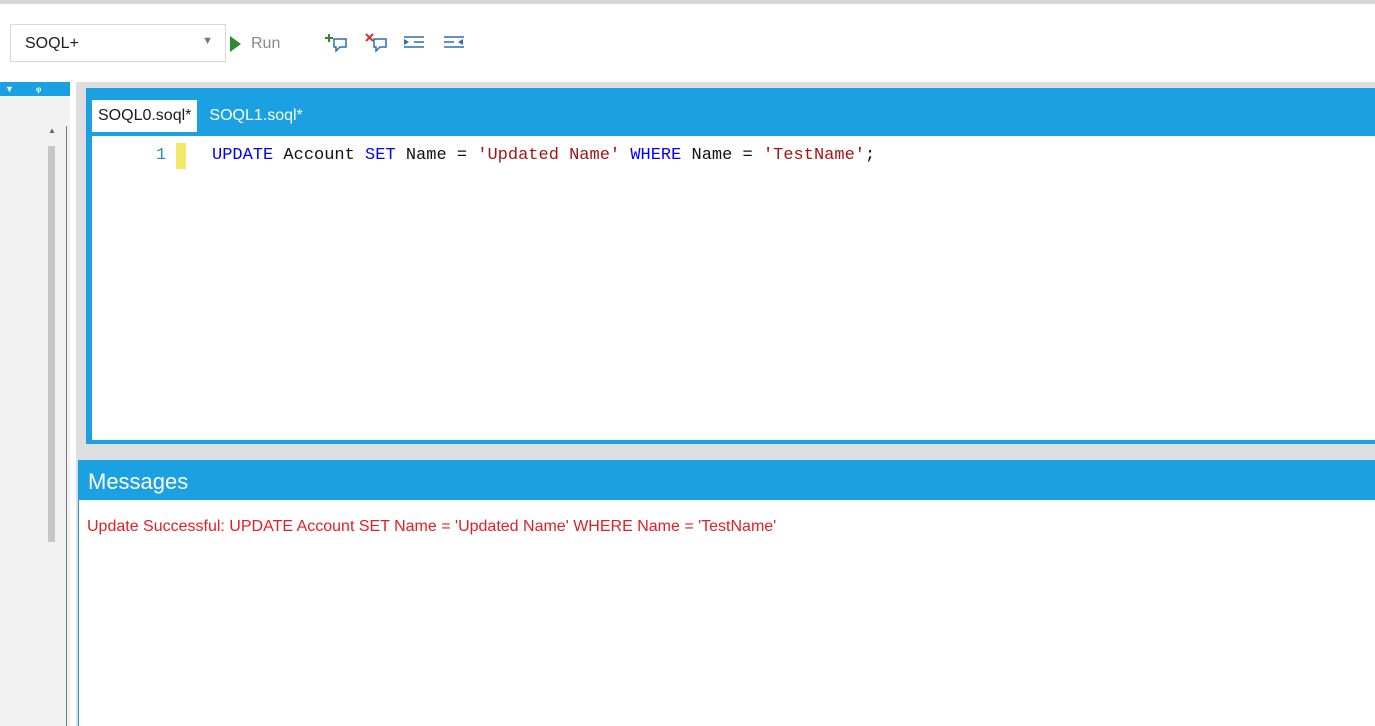 The height and width of the screenshot is (726, 1375). Describe the element at coordinates (455, 43) in the screenshot. I see `outdent-icon` at that location.